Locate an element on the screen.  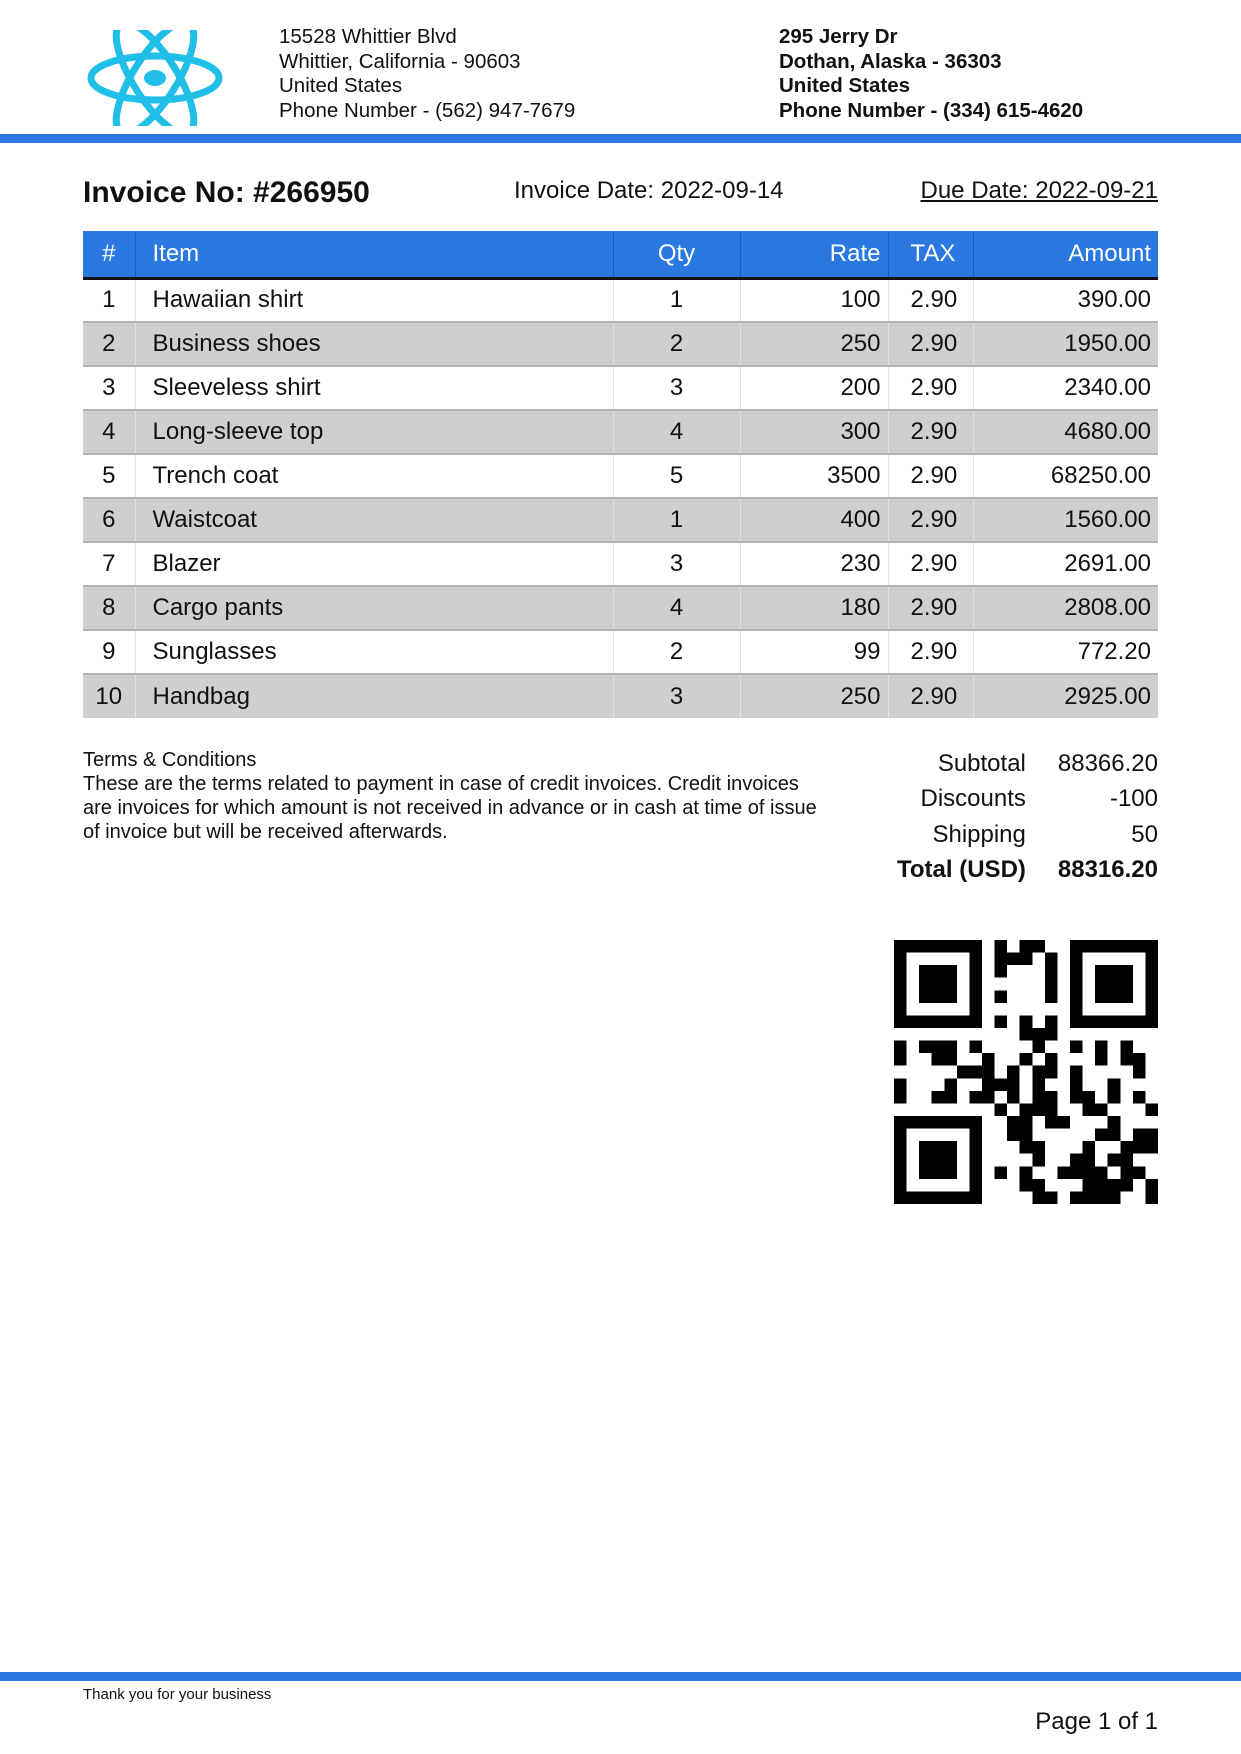
row-qty: 3 is located at coordinates (677, 696).